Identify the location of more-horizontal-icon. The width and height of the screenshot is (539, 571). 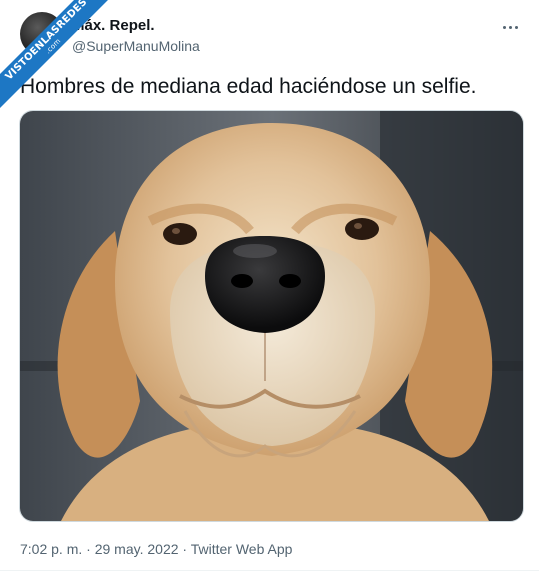
(510, 25).